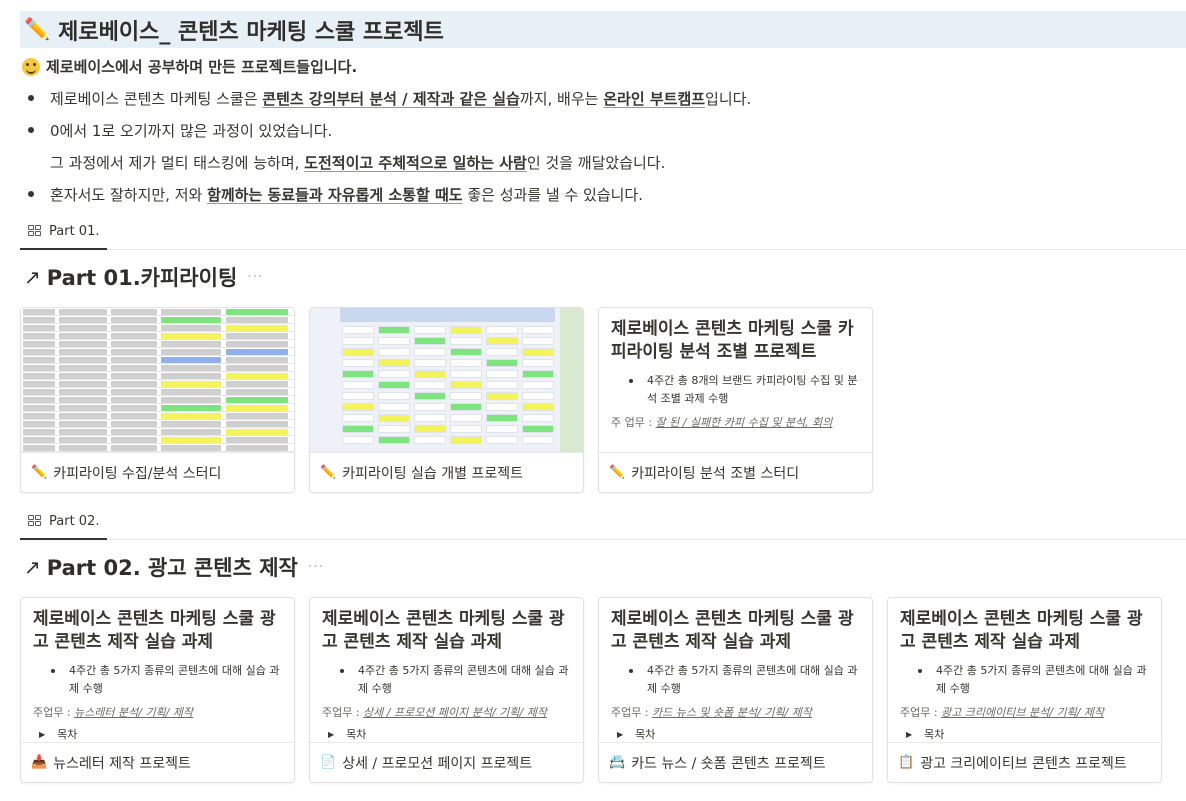 The width and height of the screenshot is (1186, 801). Describe the element at coordinates (1023, 712) in the screenshot. I see `duty-value: 광고 크리에이티브 분석/ 기획/ 제작` at that location.